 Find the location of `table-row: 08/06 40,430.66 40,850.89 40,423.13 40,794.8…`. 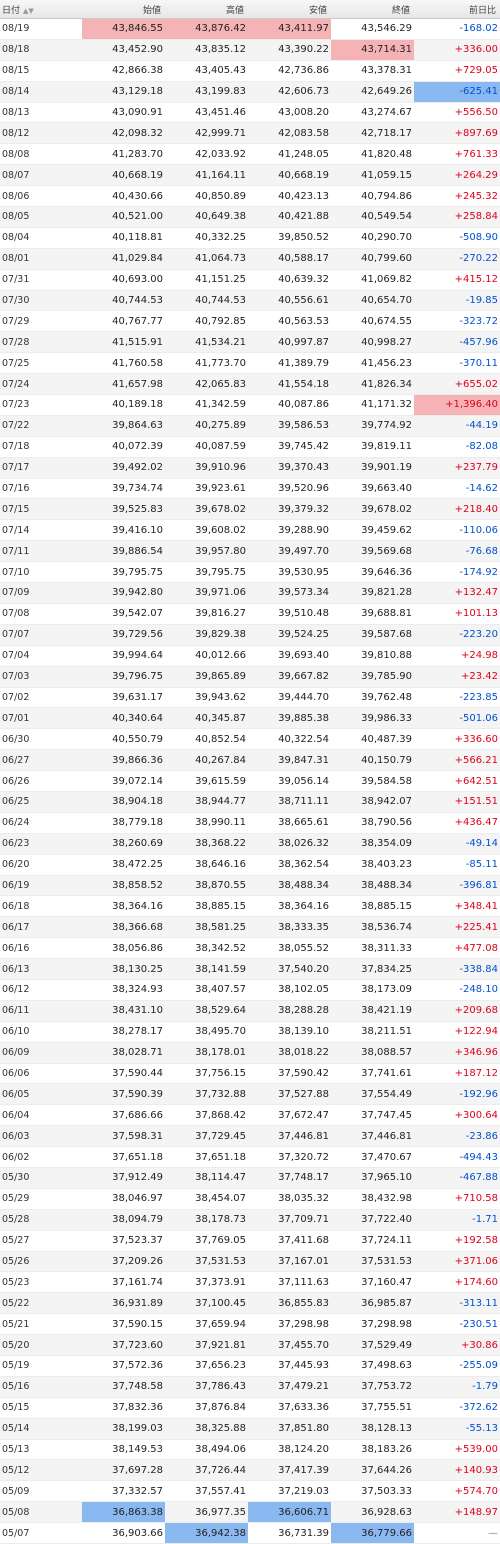

table-row: 08/06 40,430.66 40,850.89 40,423.13 40,794.8… is located at coordinates (250, 196).